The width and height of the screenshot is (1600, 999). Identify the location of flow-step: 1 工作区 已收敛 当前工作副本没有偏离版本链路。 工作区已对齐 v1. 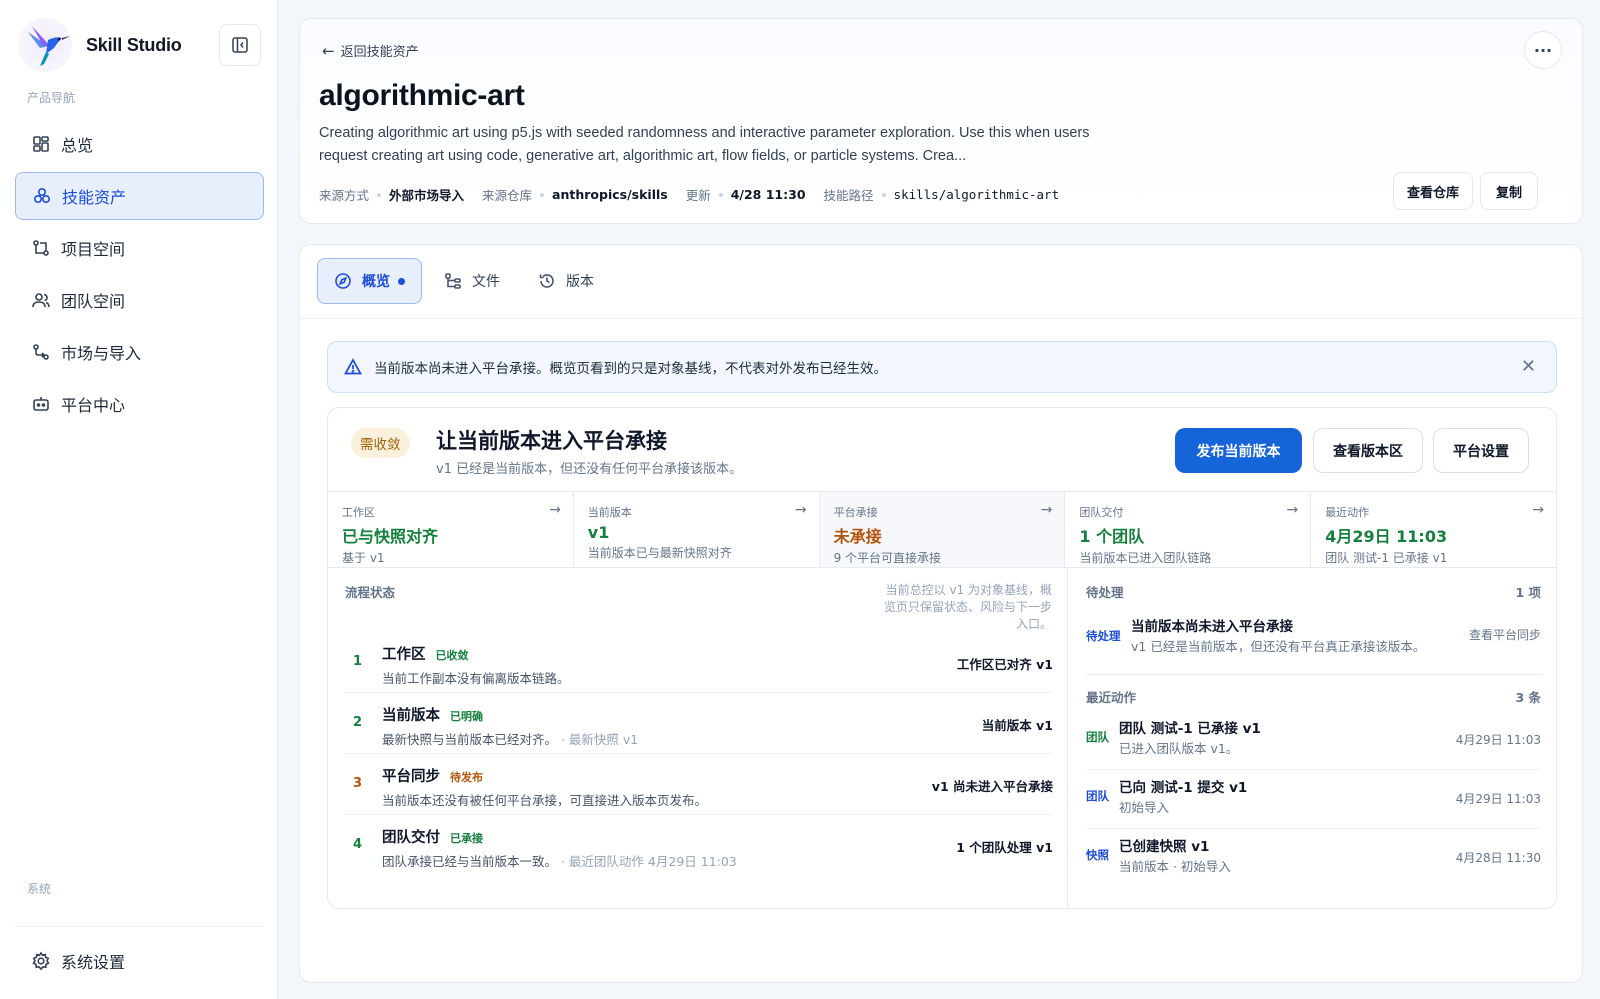
(699, 662).